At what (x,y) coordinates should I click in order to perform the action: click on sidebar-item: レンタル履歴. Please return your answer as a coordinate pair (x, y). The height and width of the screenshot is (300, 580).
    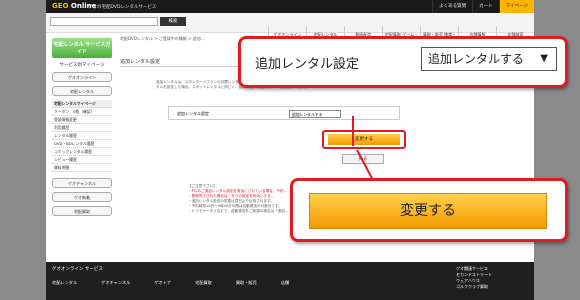
    Looking at the image, I should click on (82, 136).